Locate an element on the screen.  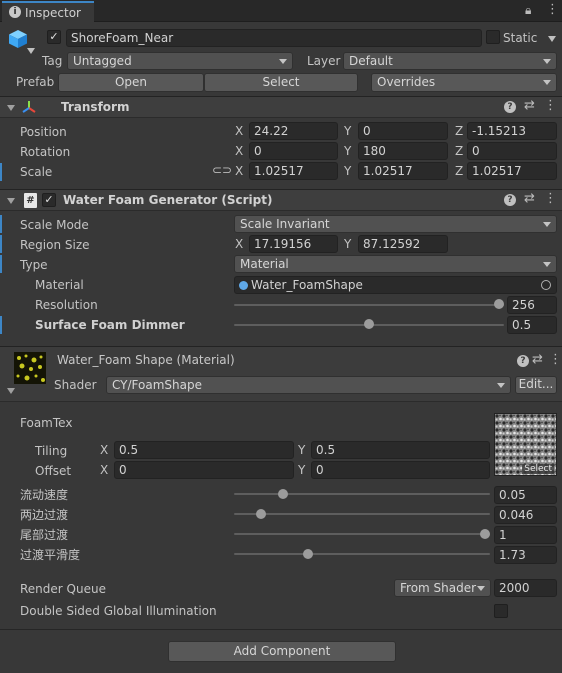
position-x-field: 24.22 is located at coordinates (293, 131).